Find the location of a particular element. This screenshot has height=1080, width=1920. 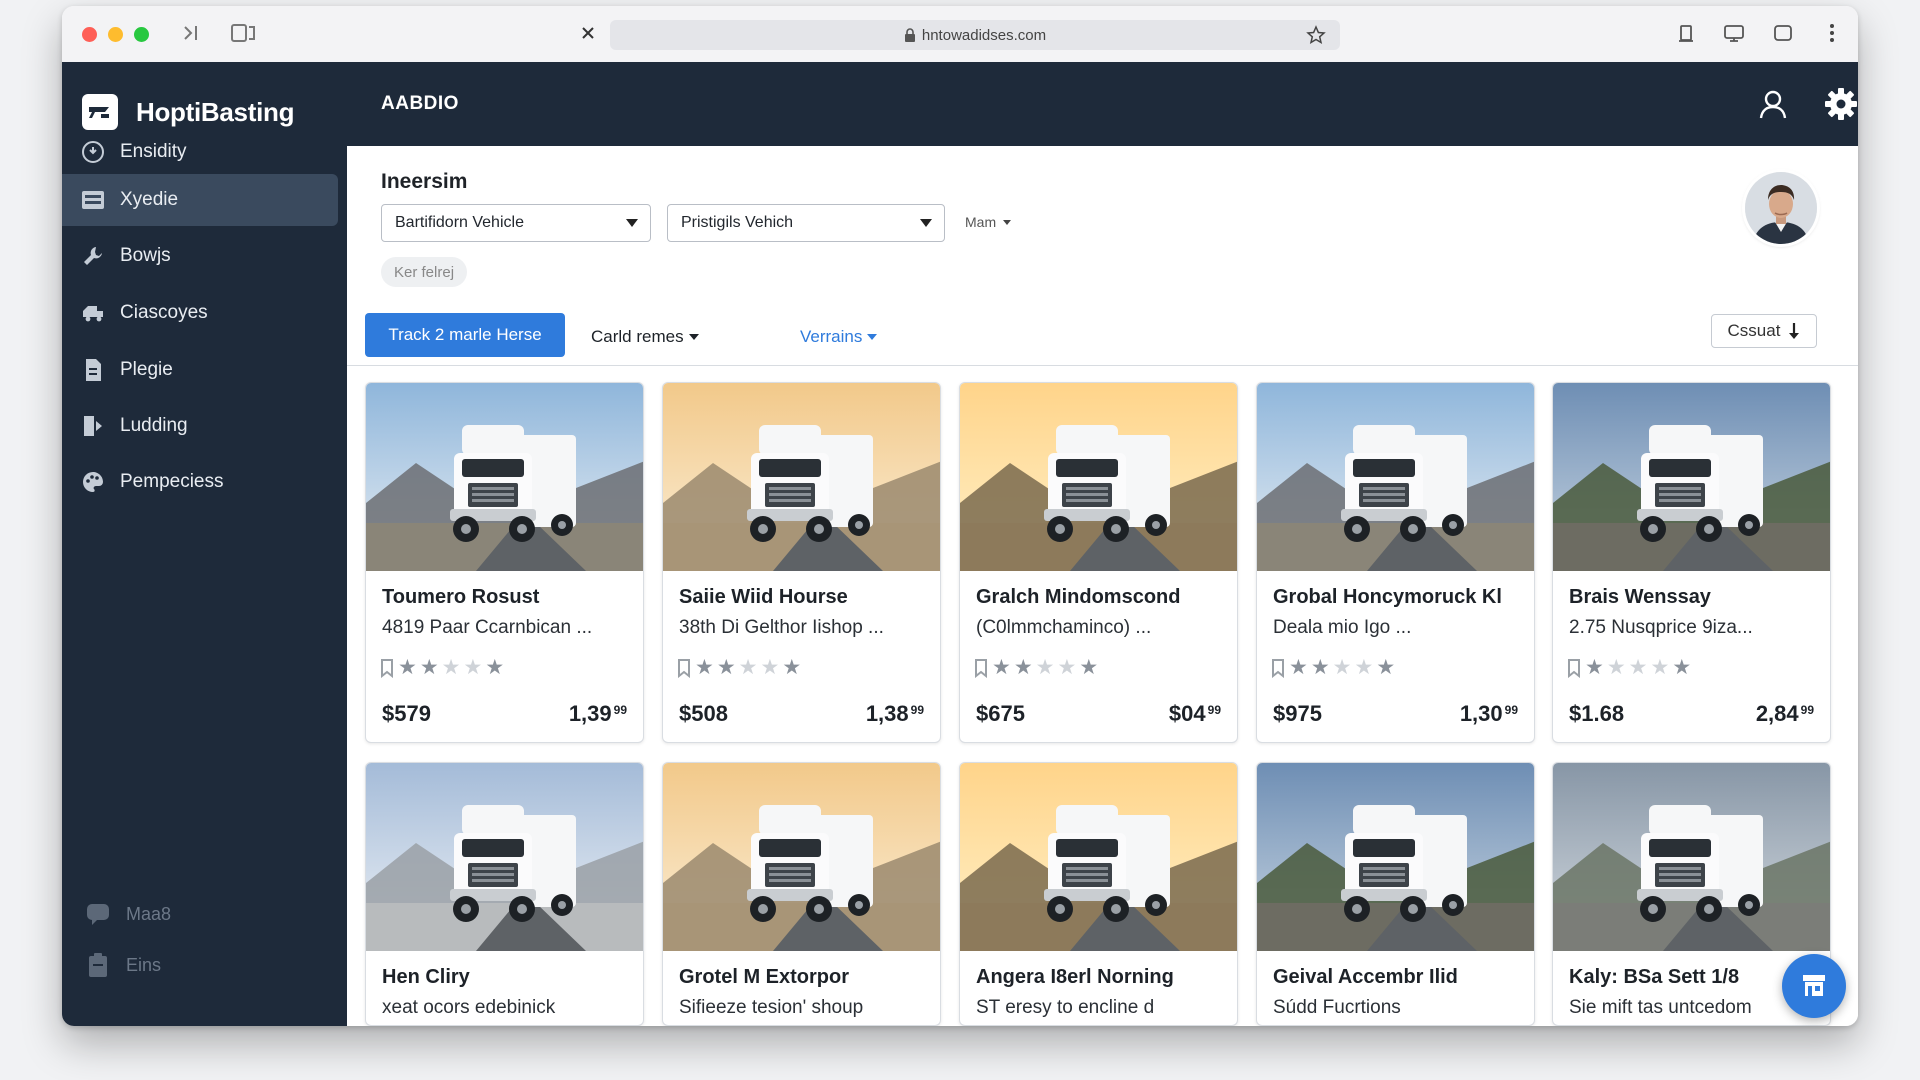

vehicle-card: Grotel M Extorpor Sifieeze tesion' shoup is located at coordinates (801, 894).